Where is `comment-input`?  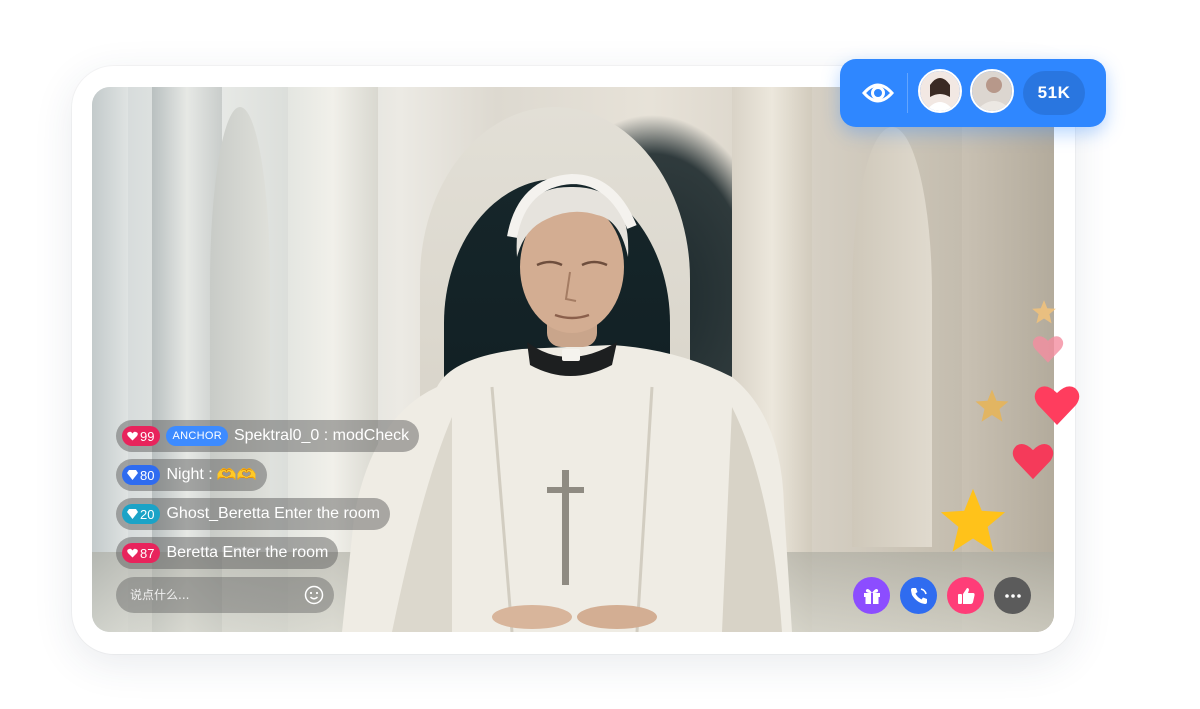
comment-input is located at coordinates (215, 595).